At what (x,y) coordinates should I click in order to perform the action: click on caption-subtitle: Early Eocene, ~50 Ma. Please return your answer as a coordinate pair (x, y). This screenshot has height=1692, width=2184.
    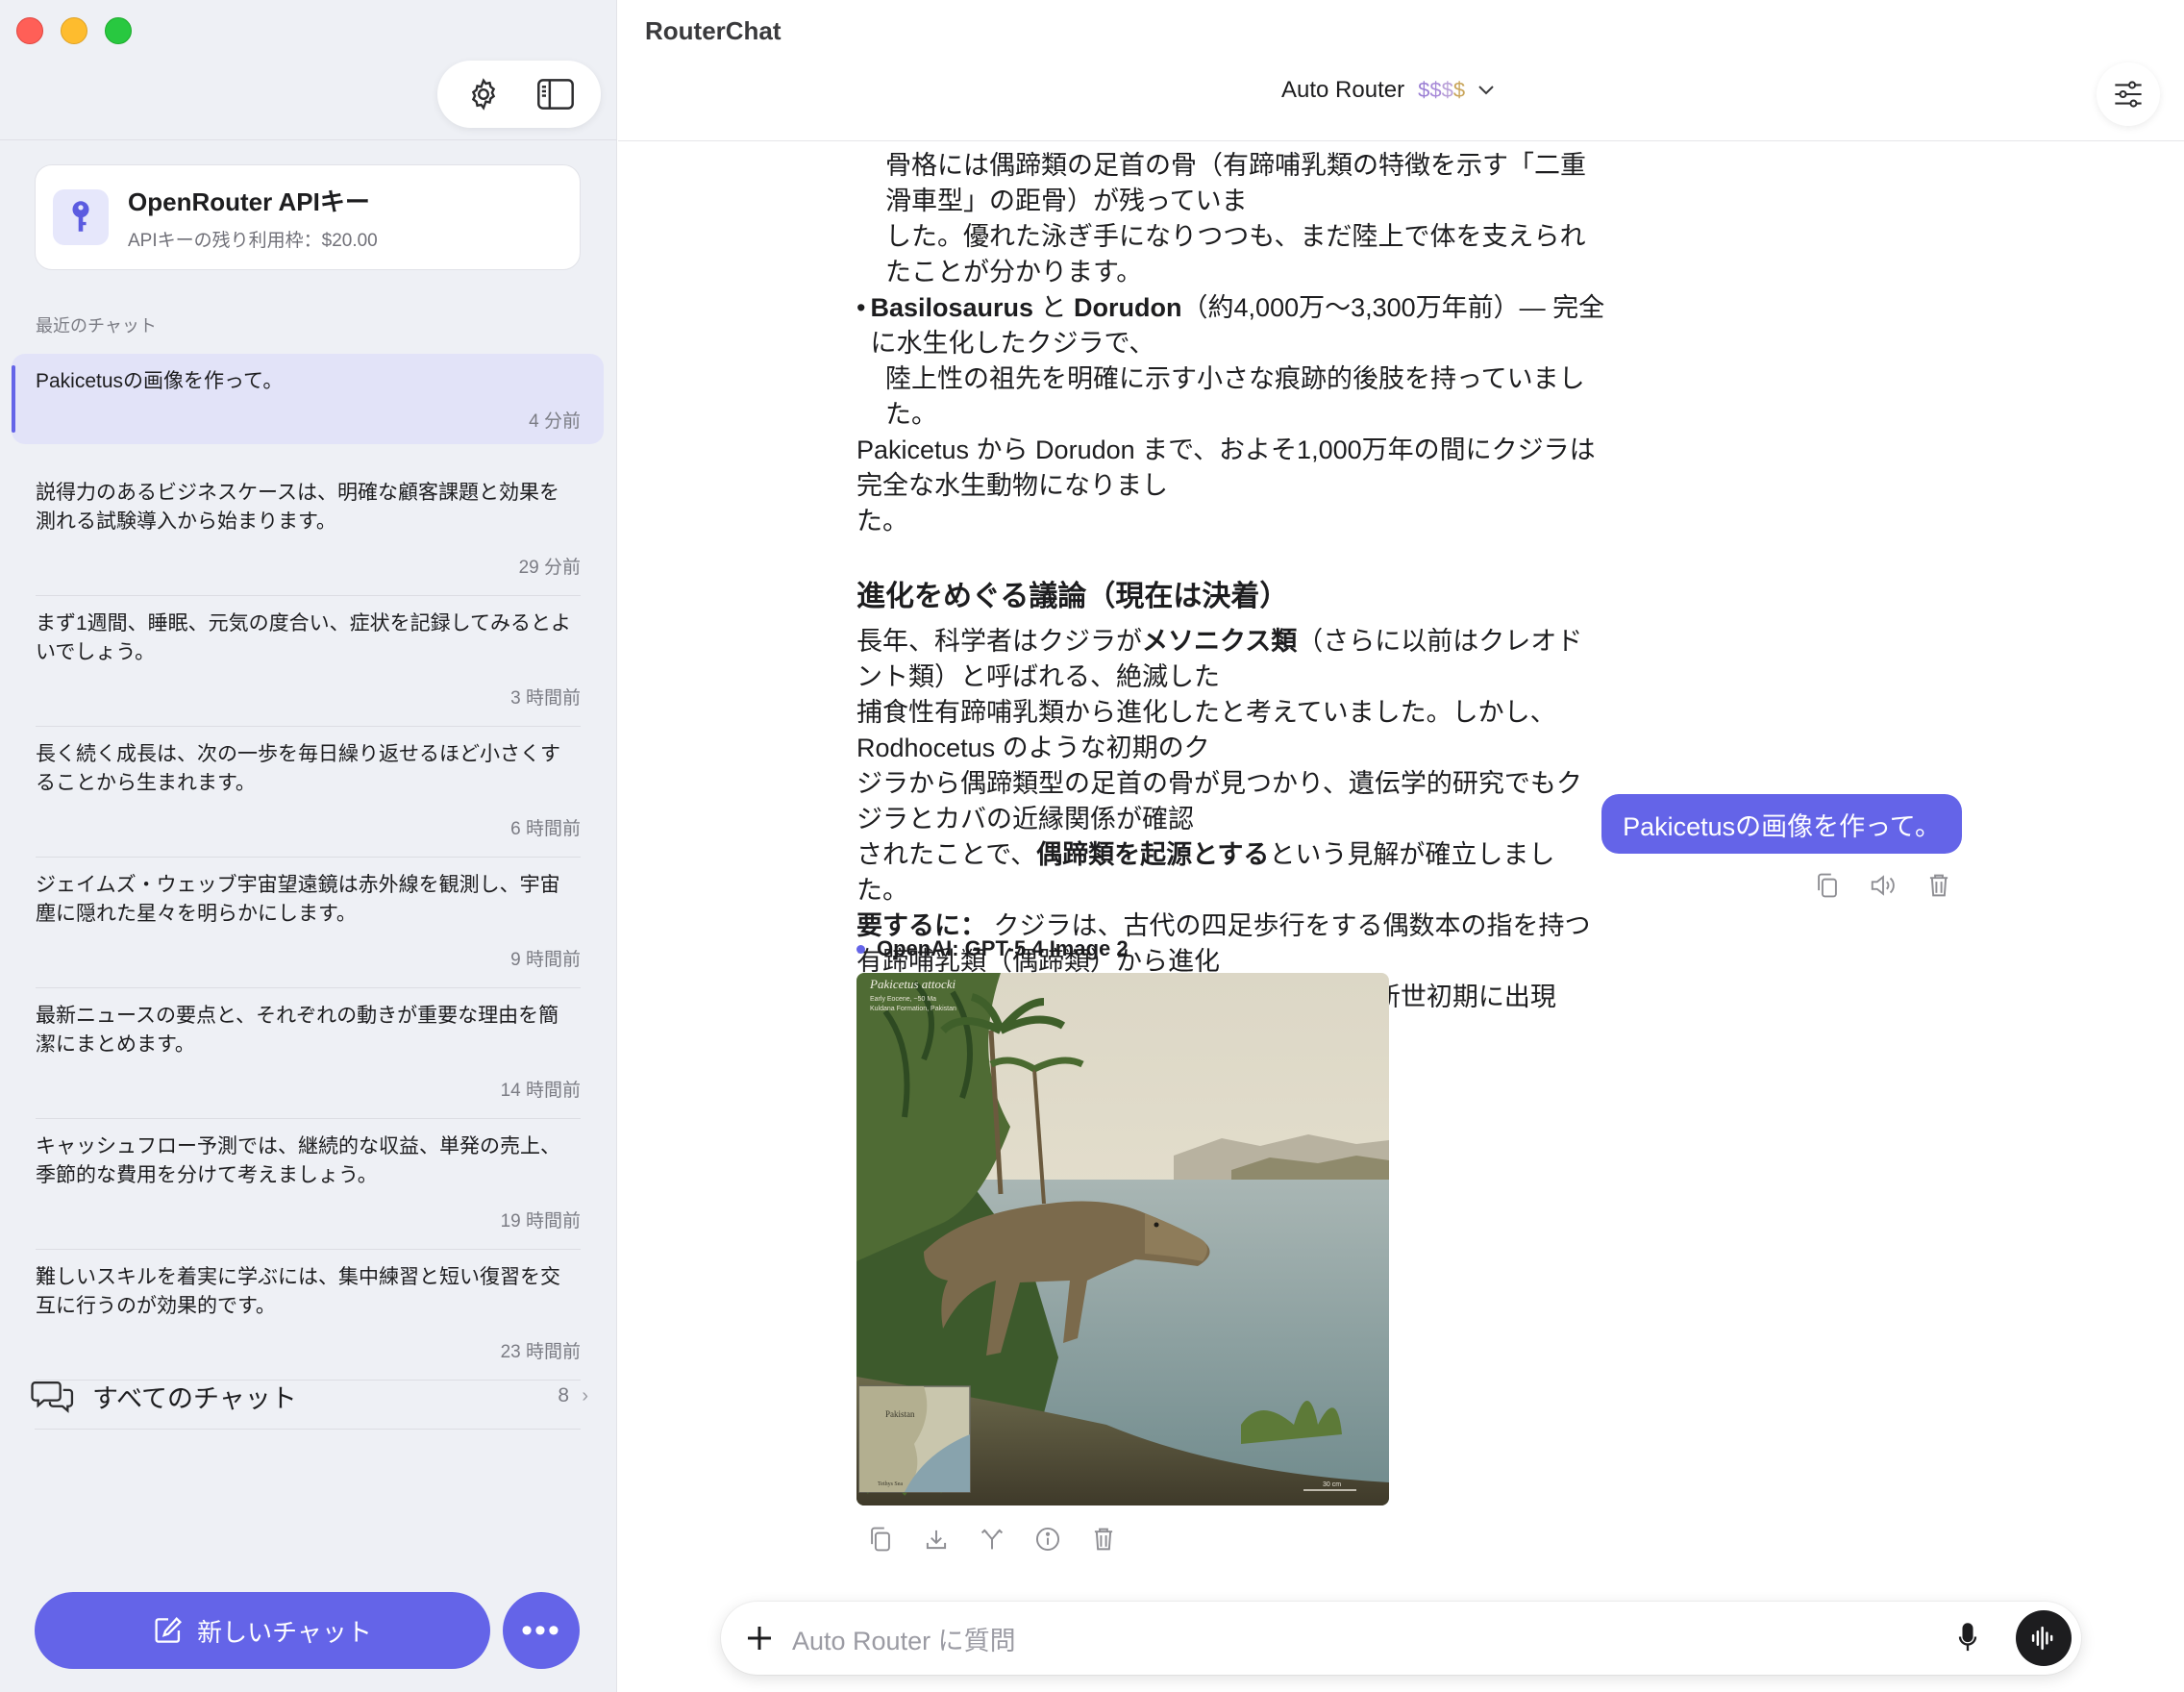
    Looking at the image, I should click on (903, 999).